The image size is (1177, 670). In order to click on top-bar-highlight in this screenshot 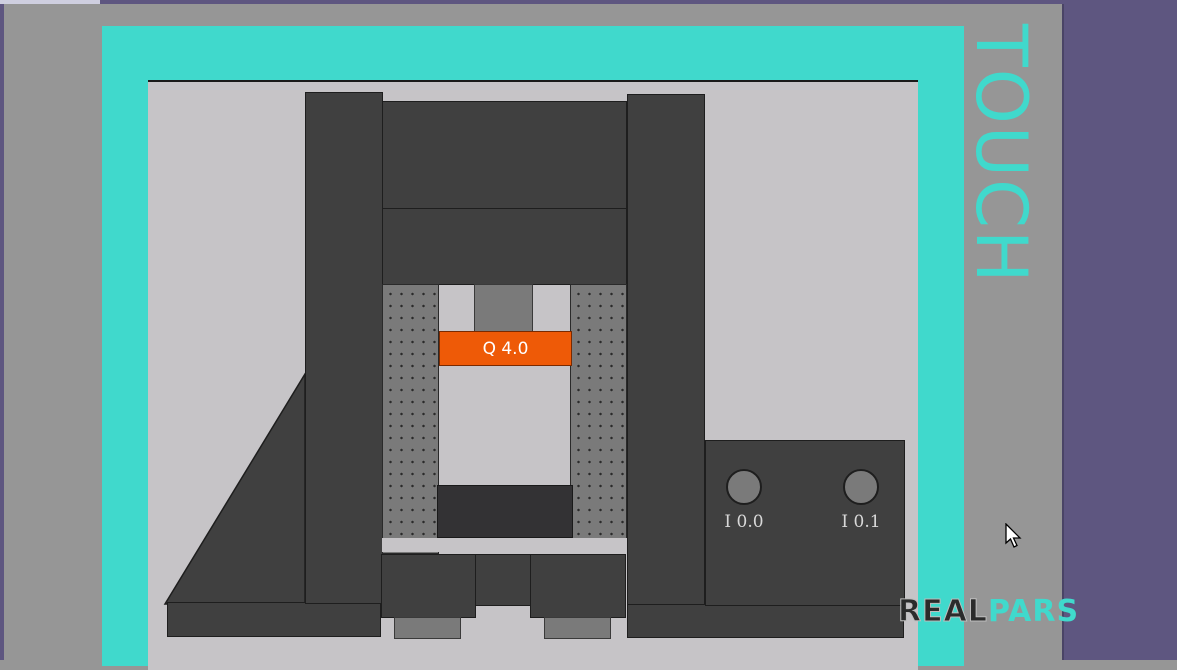, I will do `click(50, 2)`.